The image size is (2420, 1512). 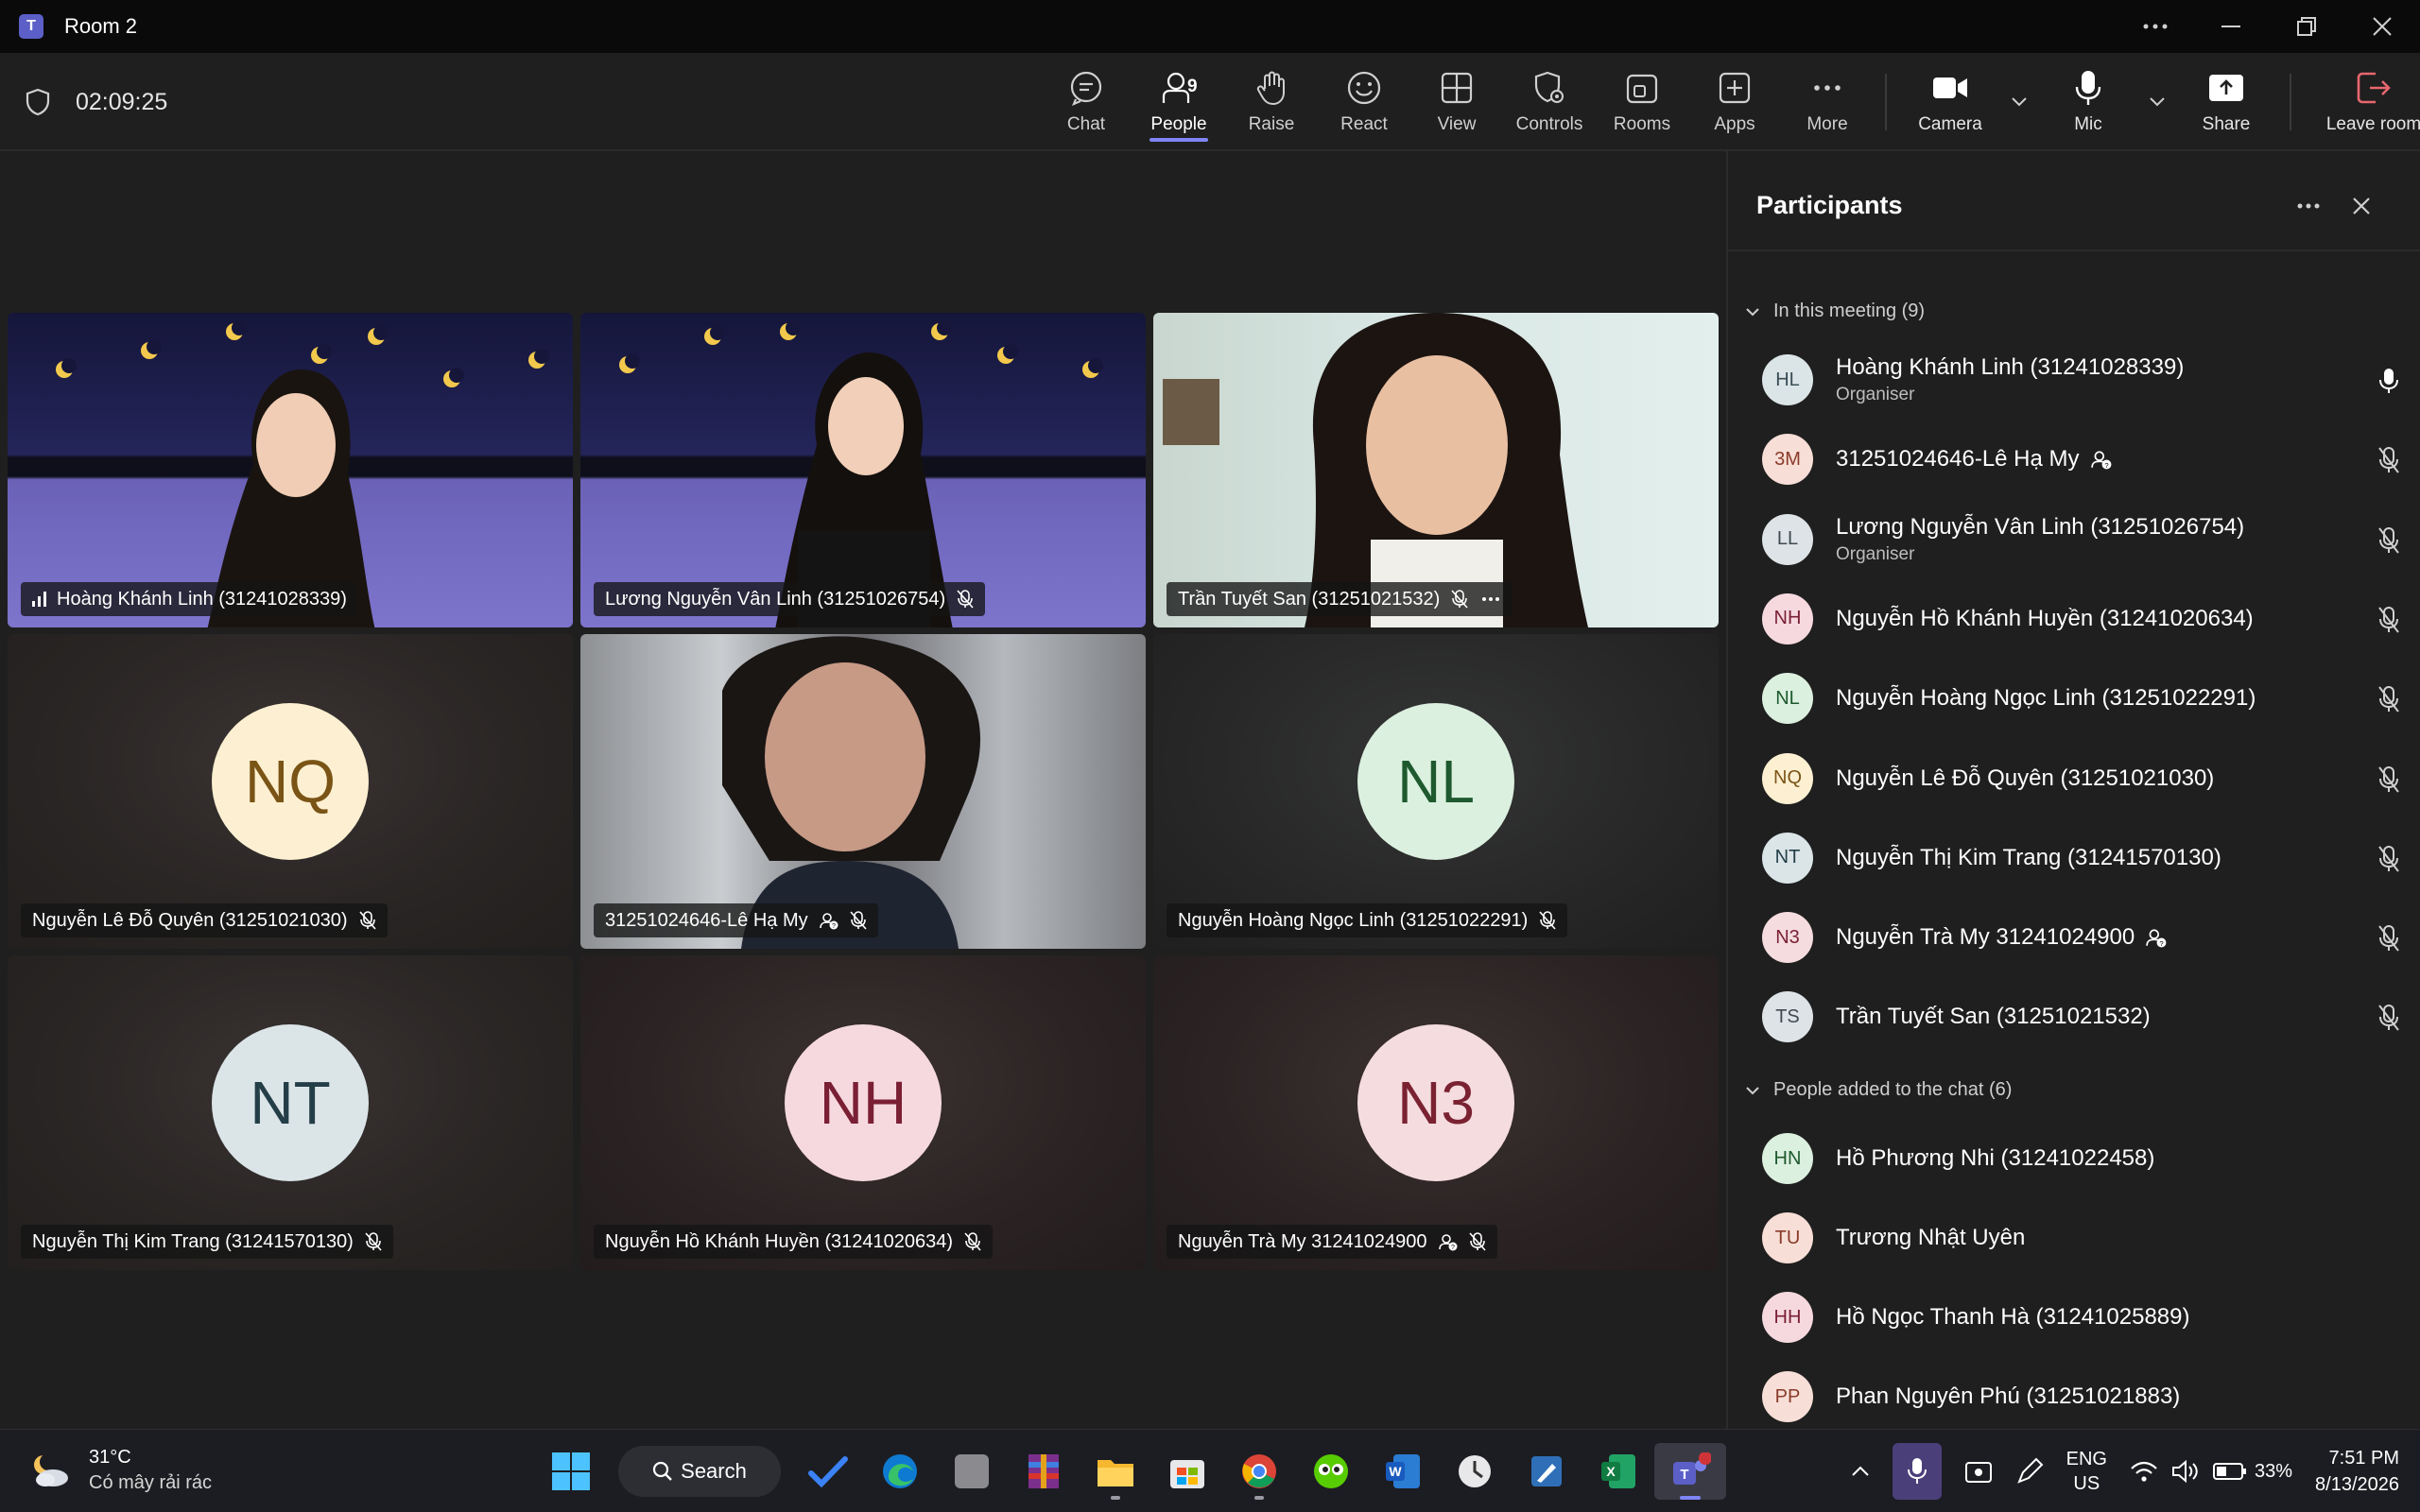 I want to click on participant-name-row: 31251024646-Lê Hạ My?, so click(x=1974, y=459).